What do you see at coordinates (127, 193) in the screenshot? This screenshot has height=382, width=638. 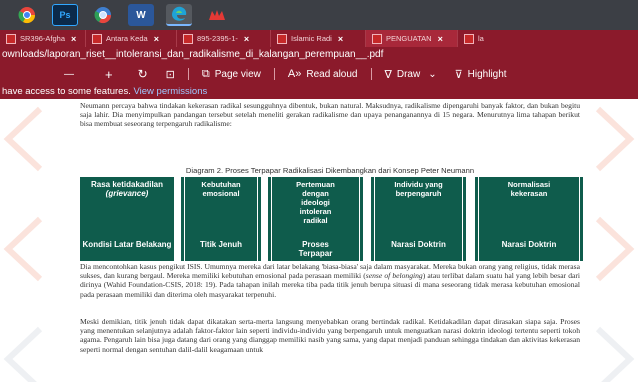 I see `diagram-box-1-top-extra: (grievance)` at bounding box center [127, 193].